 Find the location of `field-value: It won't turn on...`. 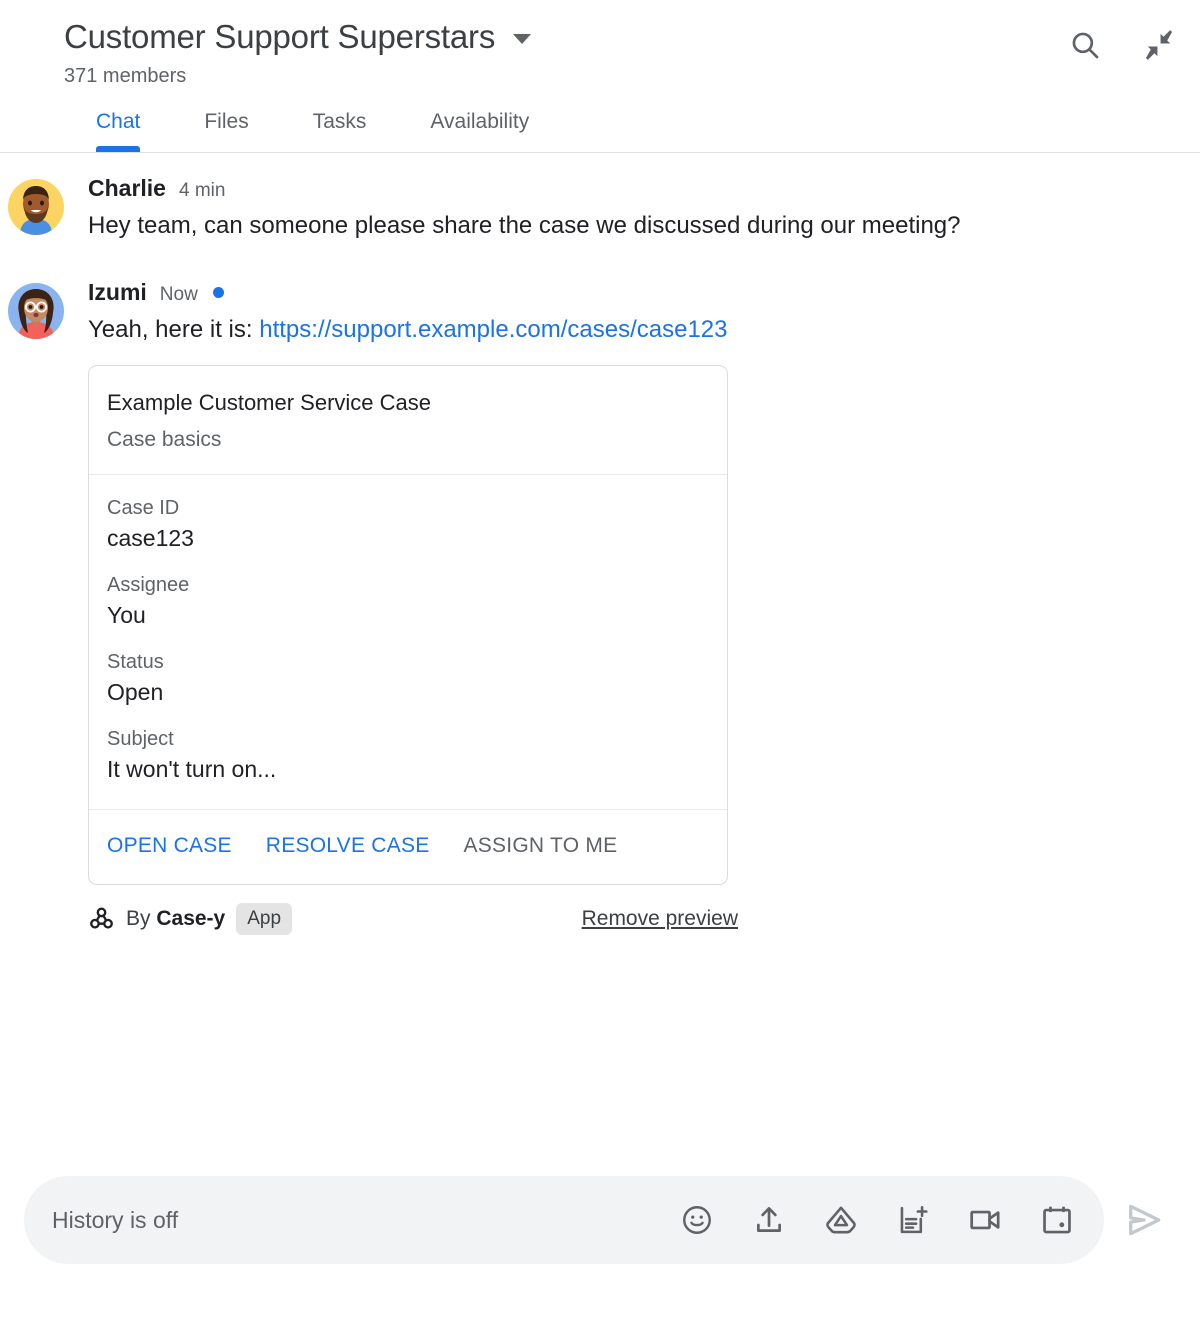

field-value: It won't turn on... is located at coordinates (192, 768).